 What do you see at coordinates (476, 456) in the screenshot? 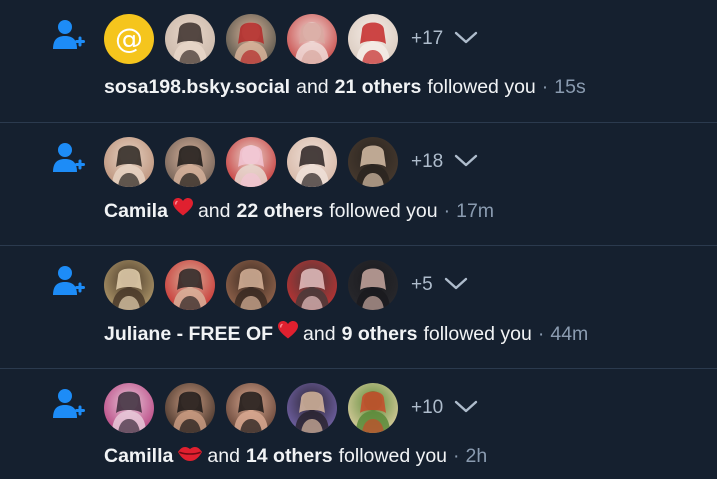
I see `timestamp: 2h` at bounding box center [476, 456].